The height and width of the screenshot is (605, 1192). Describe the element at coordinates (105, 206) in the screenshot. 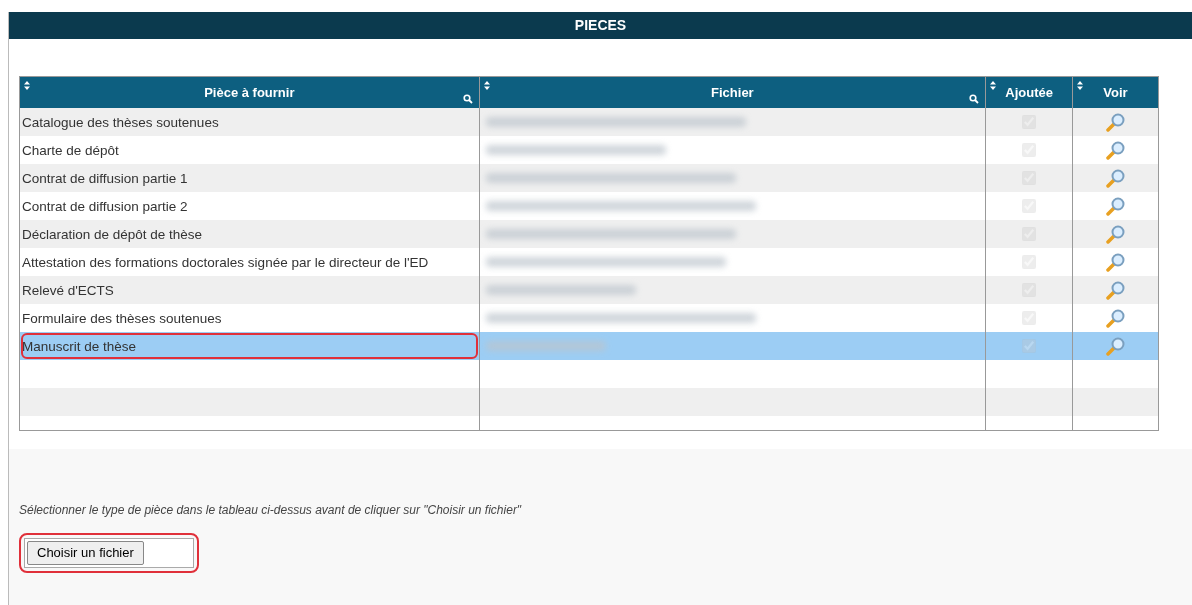

I see `table-cell: Contrat de diffusion partie 2` at that location.